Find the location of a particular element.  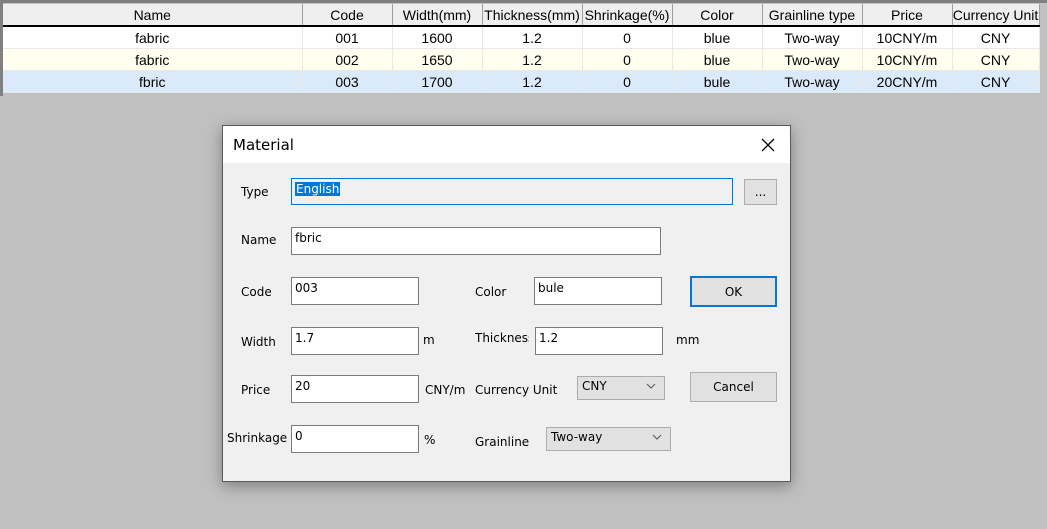

shrinkage-label: Shrinkage is located at coordinates (257, 438).